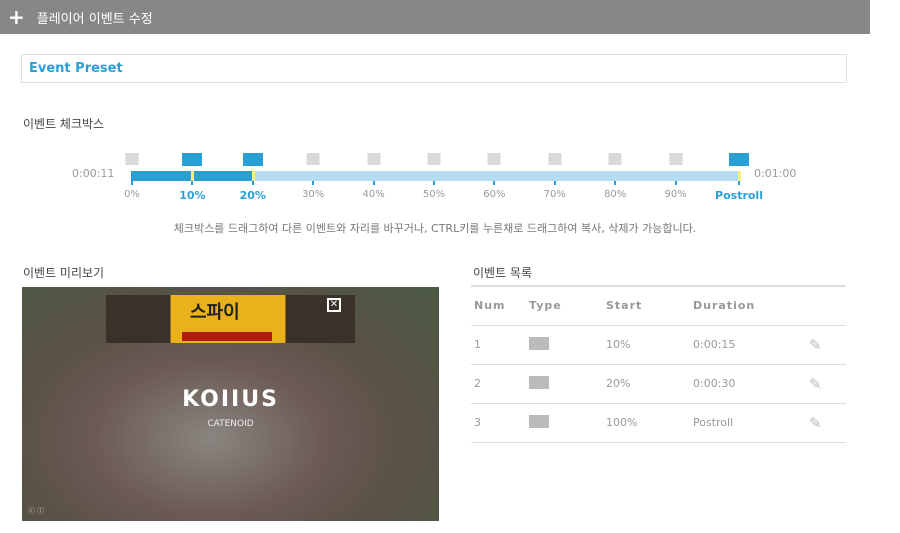  What do you see at coordinates (739, 195) in the screenshot?
I see `tick-label: Postroll` at bounding box center [739, 195].